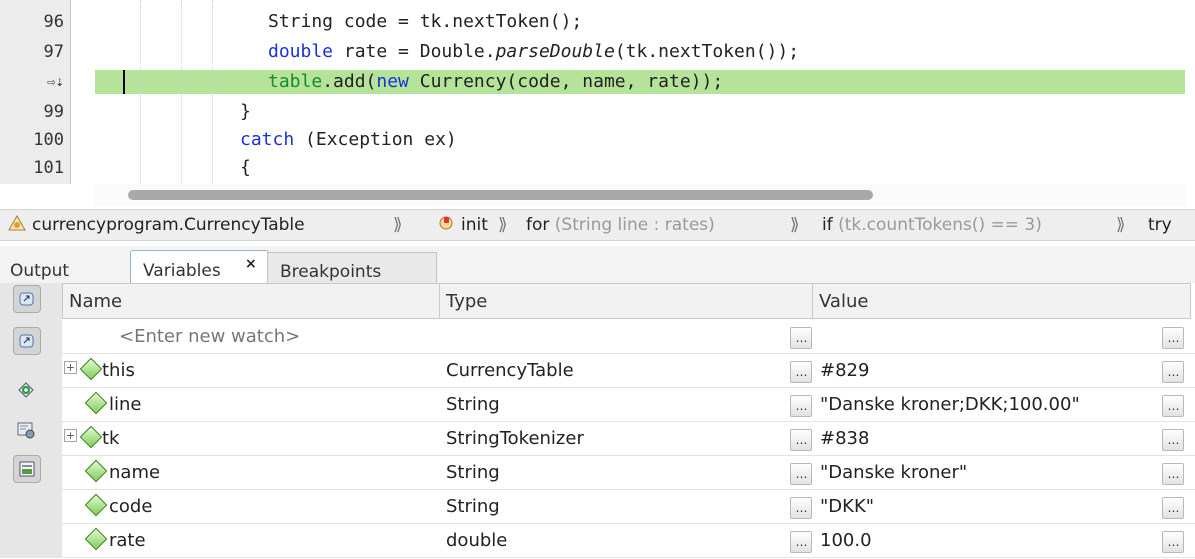  What do you see at coordinates (27, 469) in the screenshot?
I see `show-source-icon` at bounding box center [27, 469].